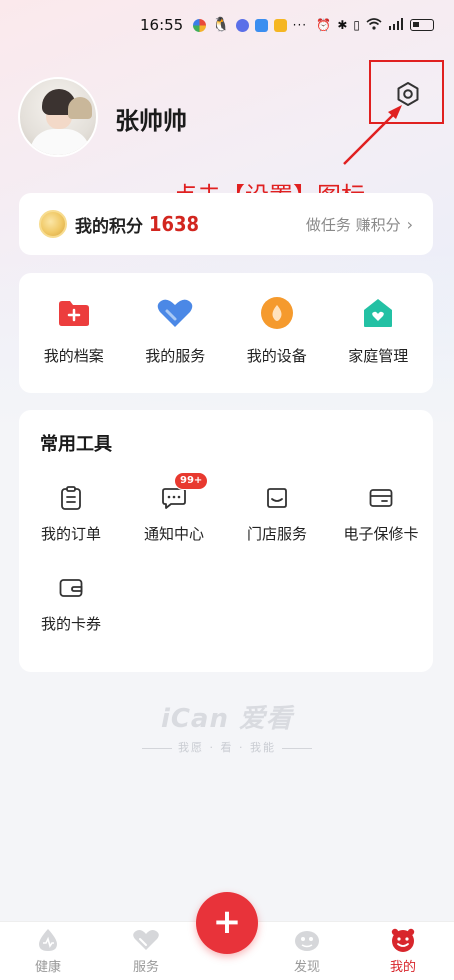  What do you see at coordinates (307, 940) in the screenshot?
I see `discover-icon` at bounding box center [307, 940].